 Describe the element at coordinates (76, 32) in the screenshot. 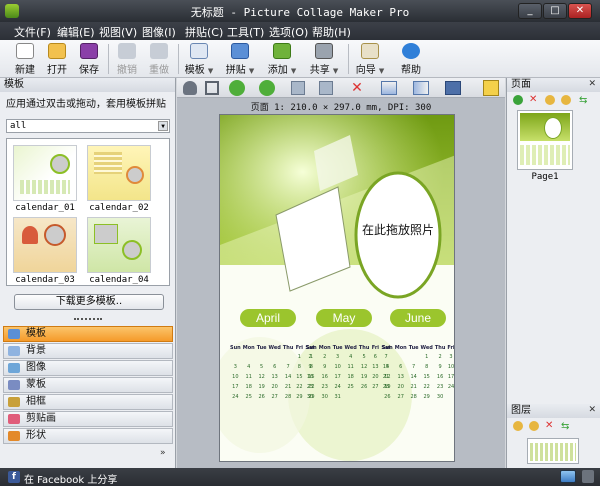

I see `menu-edit: 编辑(E)` at that location.